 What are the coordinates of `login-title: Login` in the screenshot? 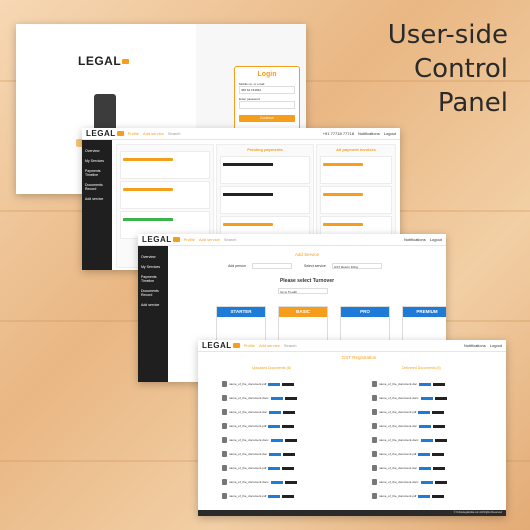 It's located at (267, 74).